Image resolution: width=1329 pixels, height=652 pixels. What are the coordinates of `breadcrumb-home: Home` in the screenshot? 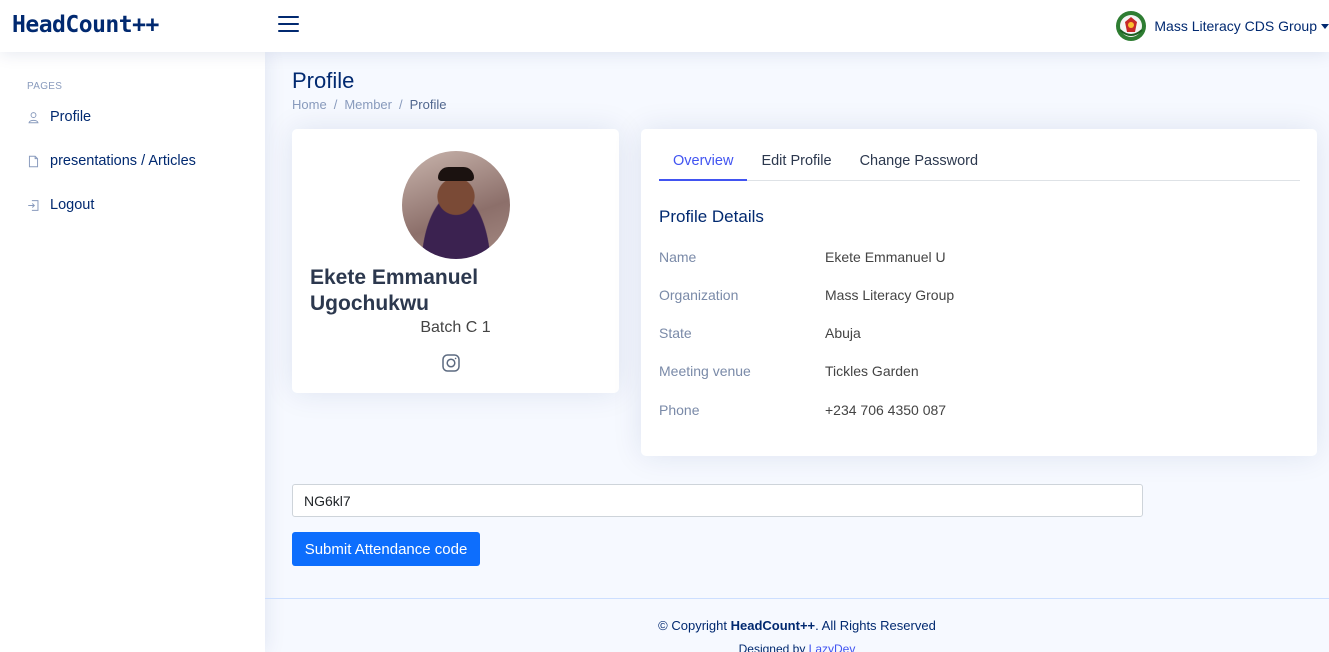 It's located at (309, 104).